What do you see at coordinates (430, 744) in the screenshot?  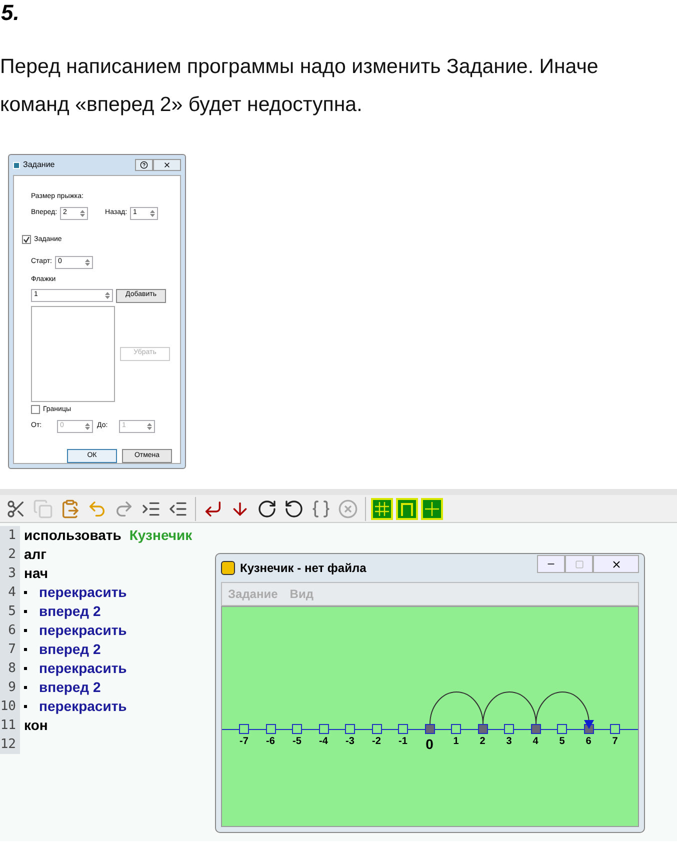 I see `cell-label: 0` at bounding box center [430, 744].